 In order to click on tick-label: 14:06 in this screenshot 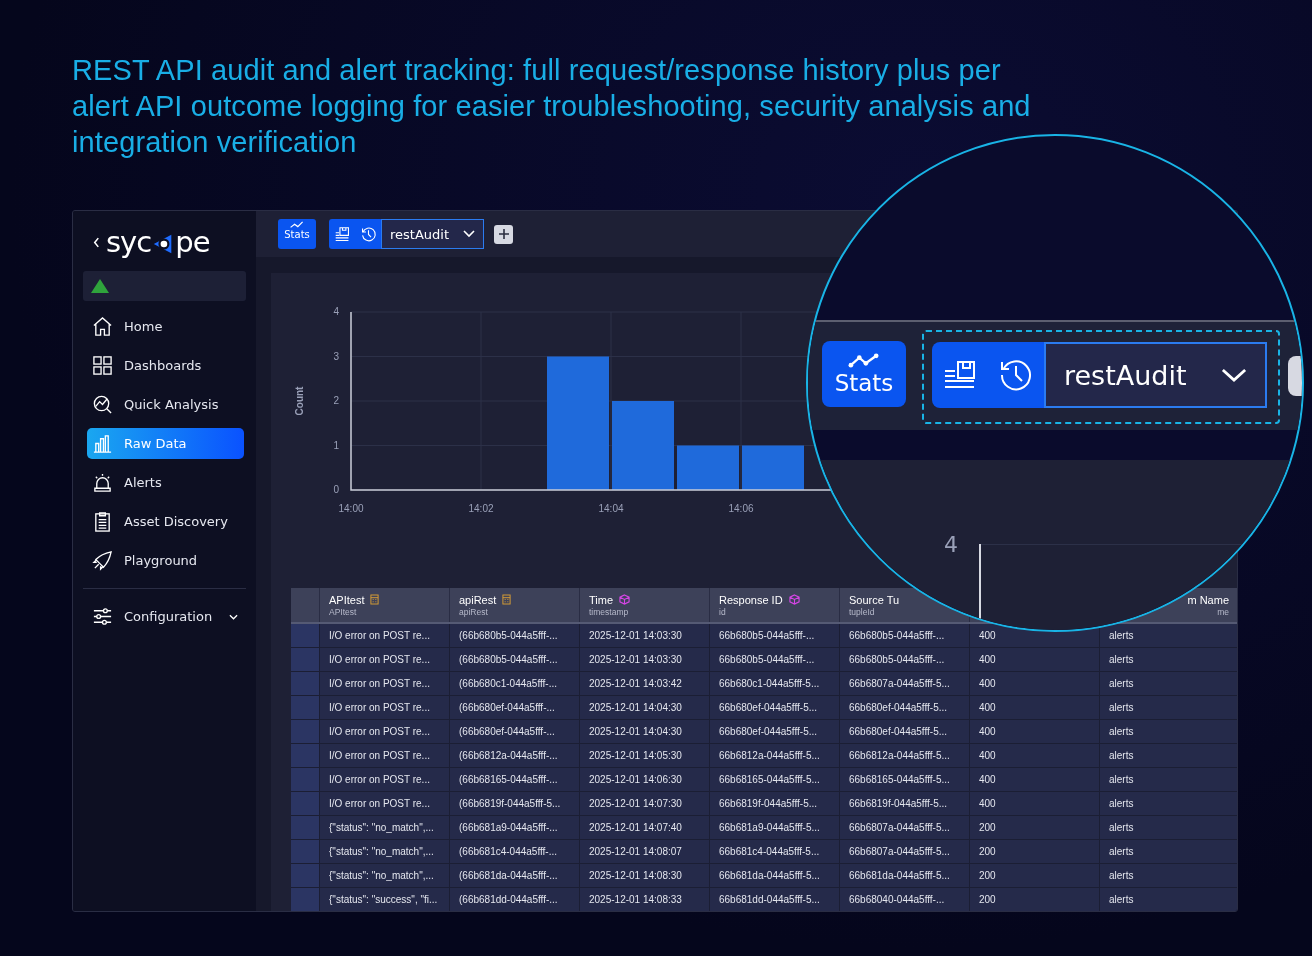, I will do `click(741, 508)`.